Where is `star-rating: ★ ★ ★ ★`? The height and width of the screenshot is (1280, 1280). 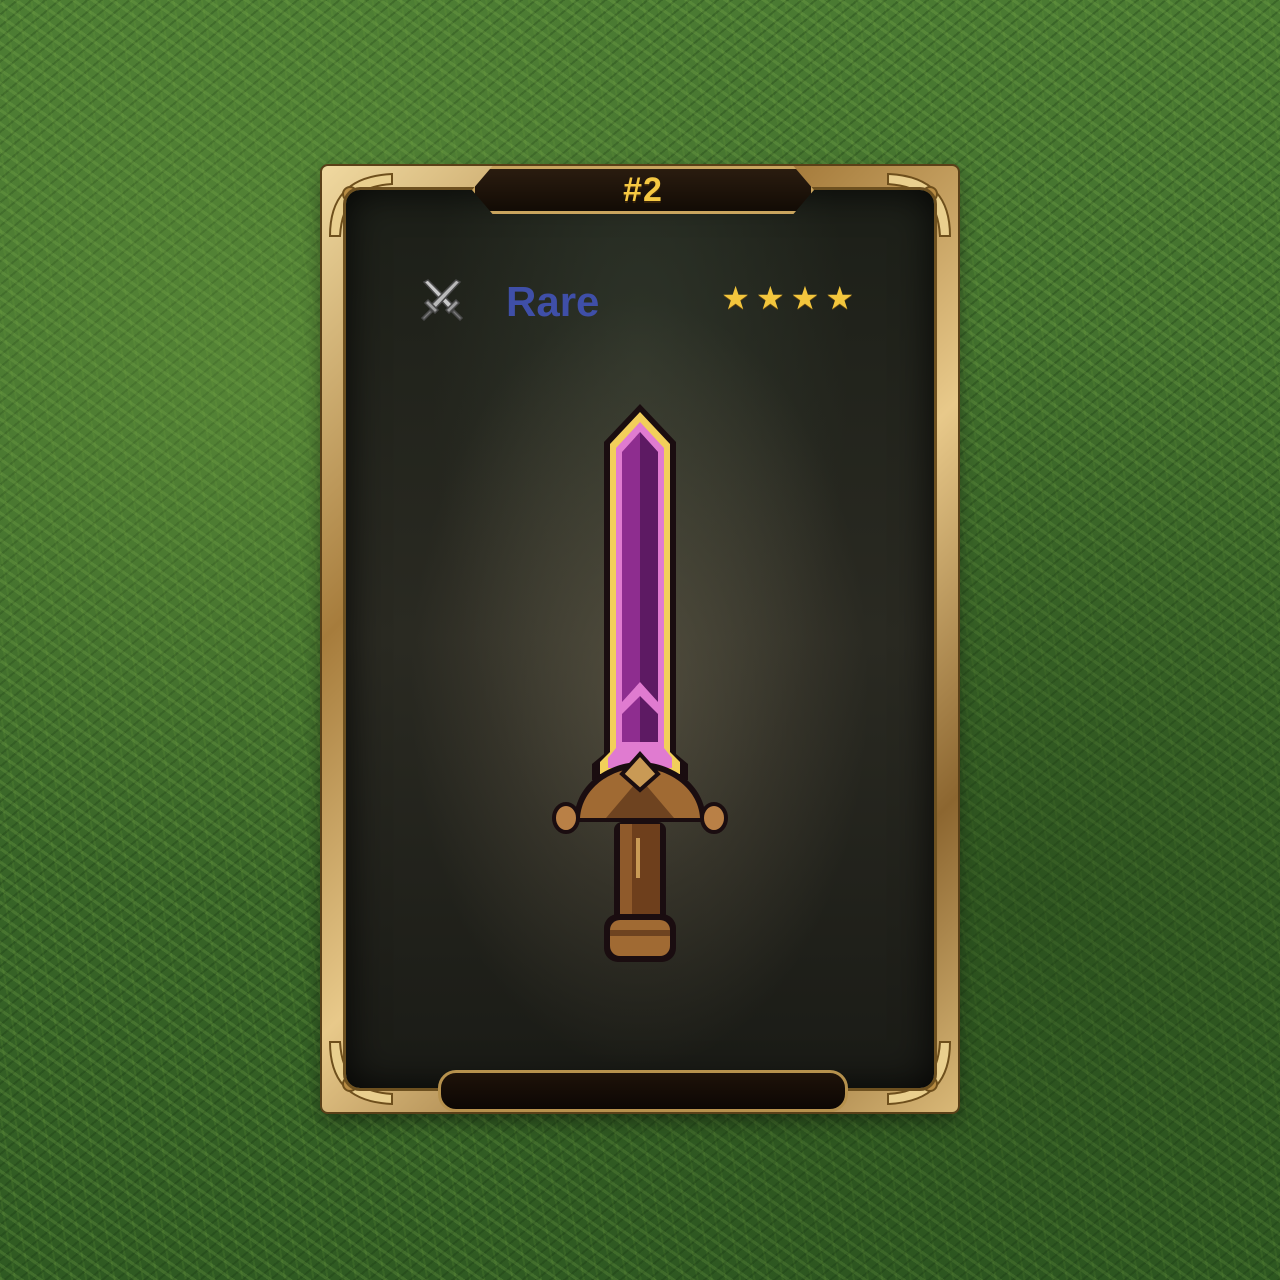
star-rating: ★ ★ ★ ★ is located at coordinates (787, 298).